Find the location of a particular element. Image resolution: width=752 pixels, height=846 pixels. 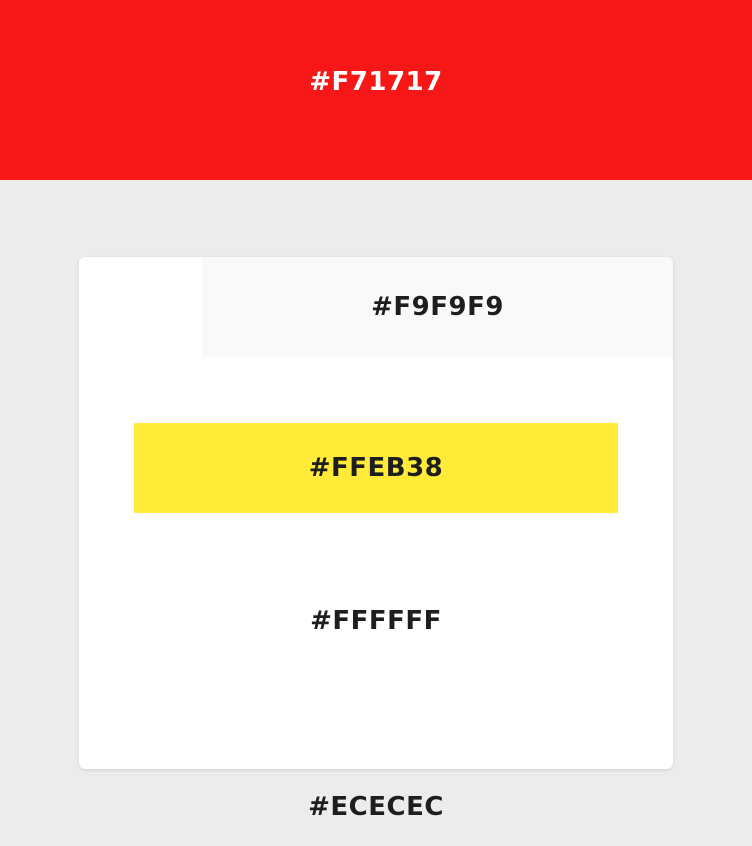

card-color-label: #FFFFFF is located at coordinates (376, 621).